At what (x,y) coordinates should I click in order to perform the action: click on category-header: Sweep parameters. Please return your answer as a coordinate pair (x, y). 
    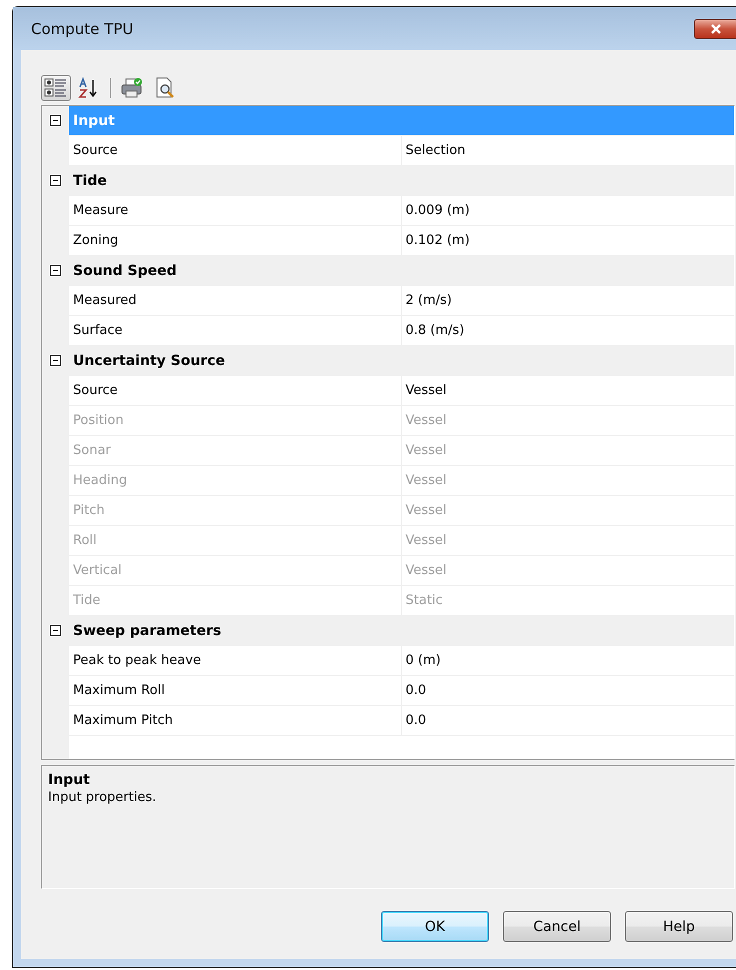
    Looking at the image, I should click on (401, 630).